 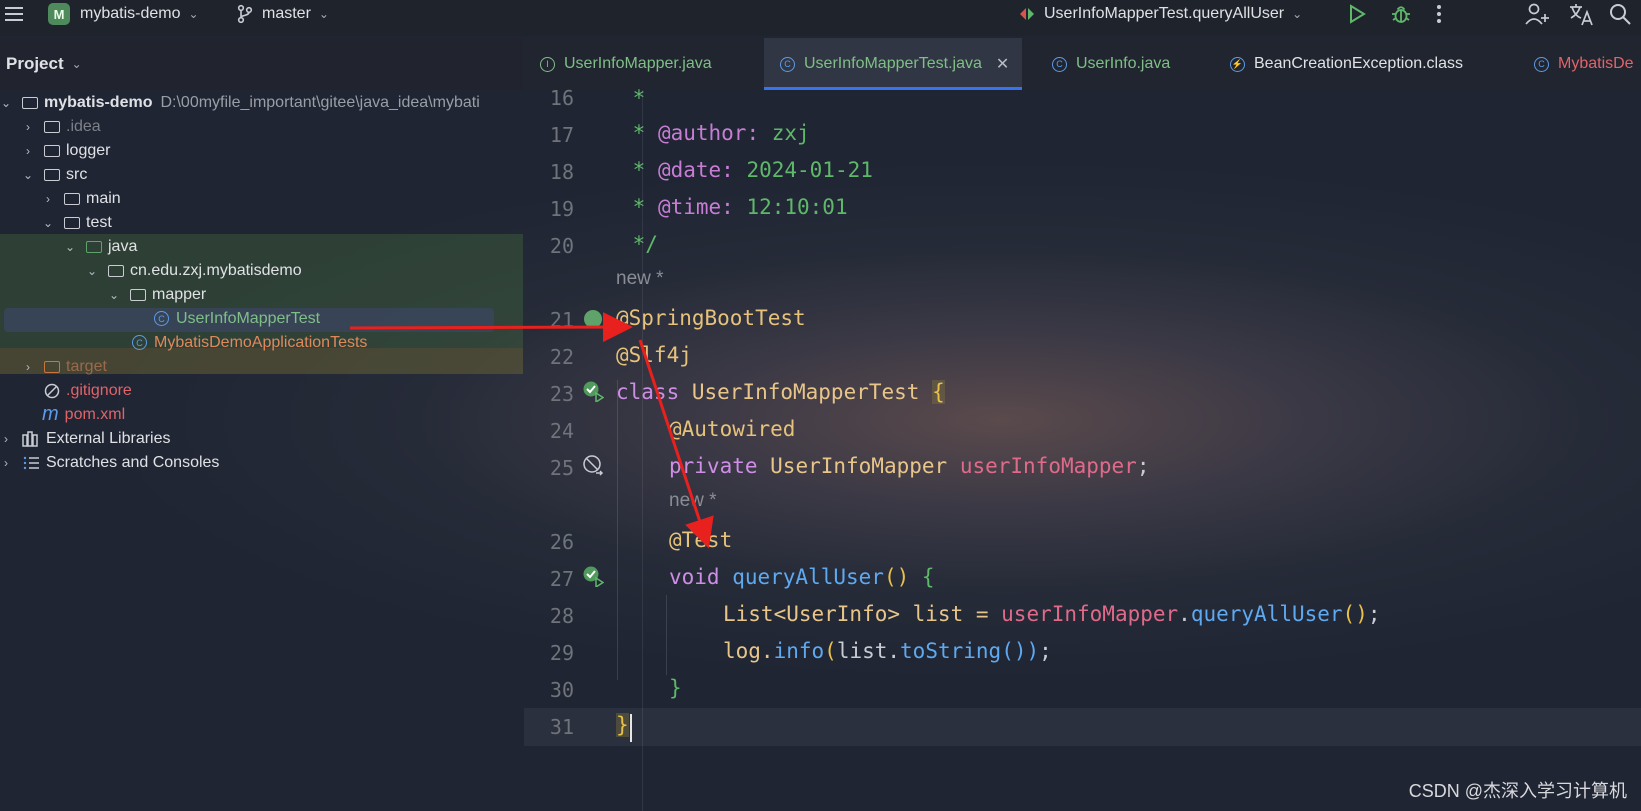 What do you see at coordinates (1517, 791) in the screenshot?
I see `watermark: CSDN @杰深入学习计算机` at bounding box center [1517, 791].